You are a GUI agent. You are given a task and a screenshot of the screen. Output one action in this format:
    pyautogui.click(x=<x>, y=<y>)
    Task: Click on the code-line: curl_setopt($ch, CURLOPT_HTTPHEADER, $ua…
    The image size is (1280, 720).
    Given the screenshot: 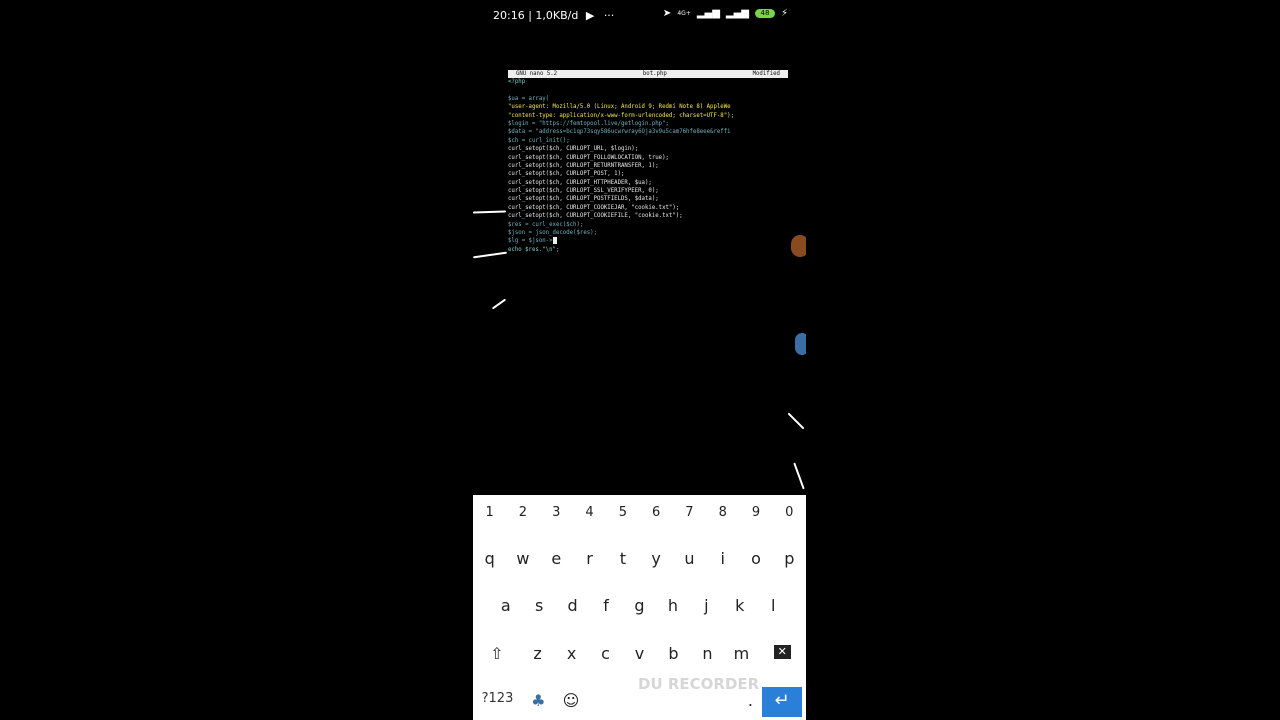 What is the action you would take?
    pyautogui.click(x=580, y=182)
    